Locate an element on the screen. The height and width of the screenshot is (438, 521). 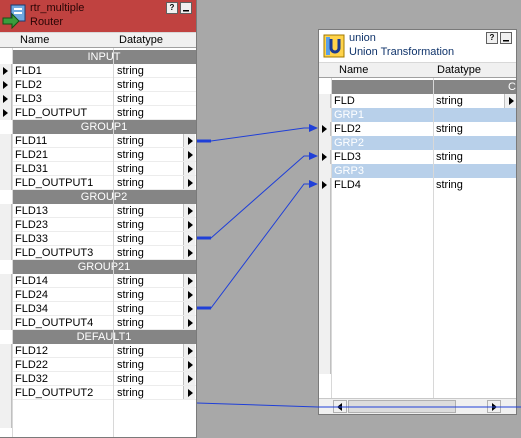
router-port-row: FLD13 string is located at coordinates (98, 211).